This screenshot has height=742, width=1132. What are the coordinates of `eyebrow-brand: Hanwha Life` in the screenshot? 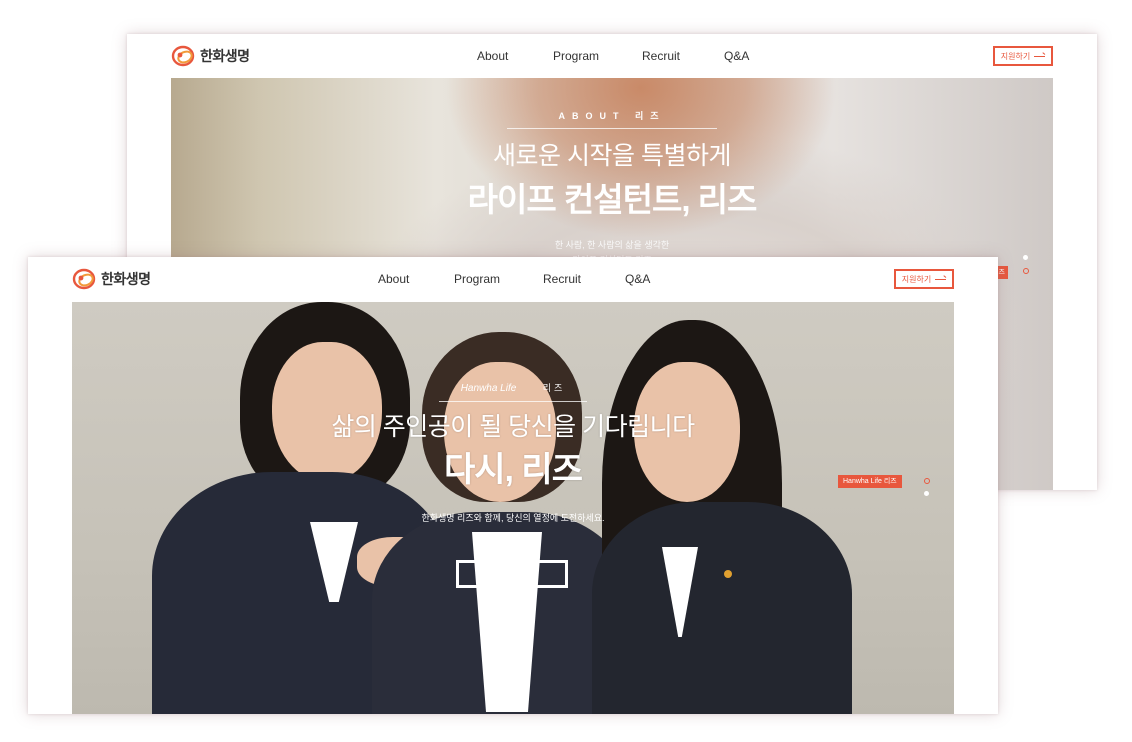 It's located at (488, 388).